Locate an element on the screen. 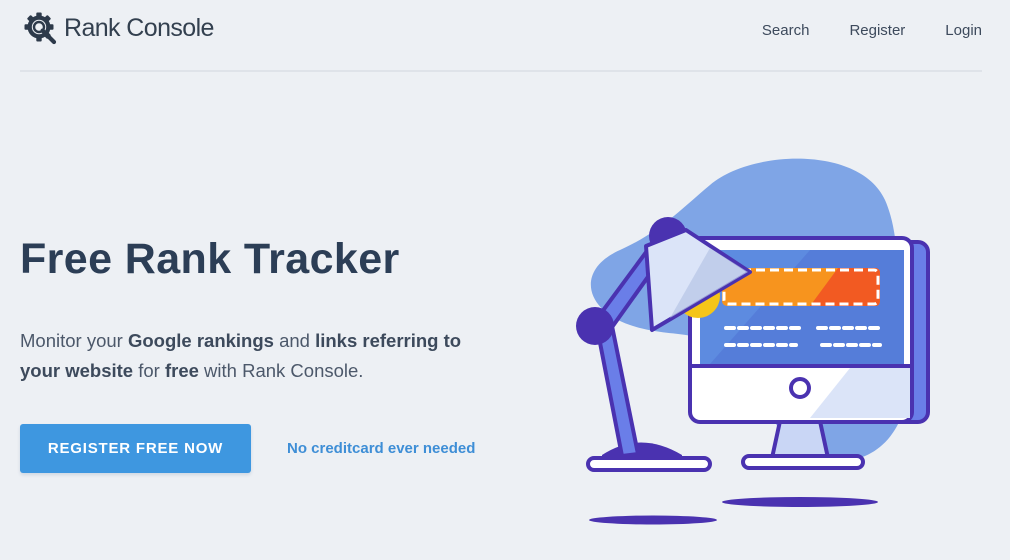  brand-link: Rank Console is located at coordinates (118, 28).